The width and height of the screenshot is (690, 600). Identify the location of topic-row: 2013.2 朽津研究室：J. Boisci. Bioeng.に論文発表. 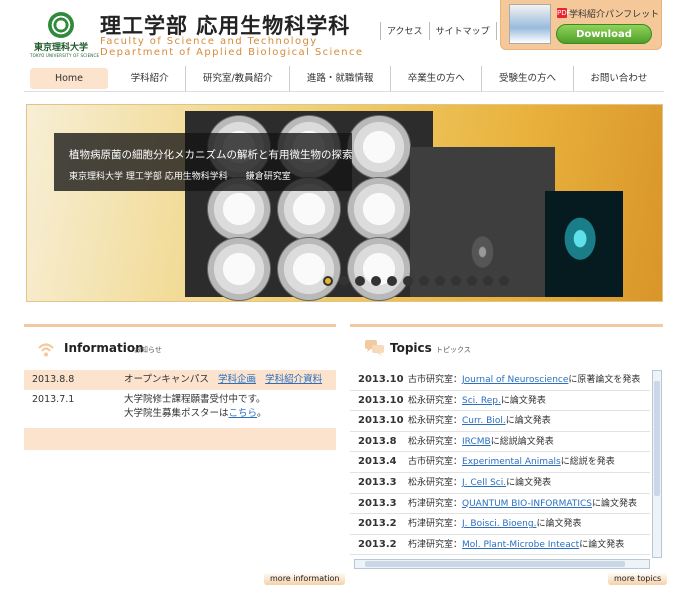
(500, 524).